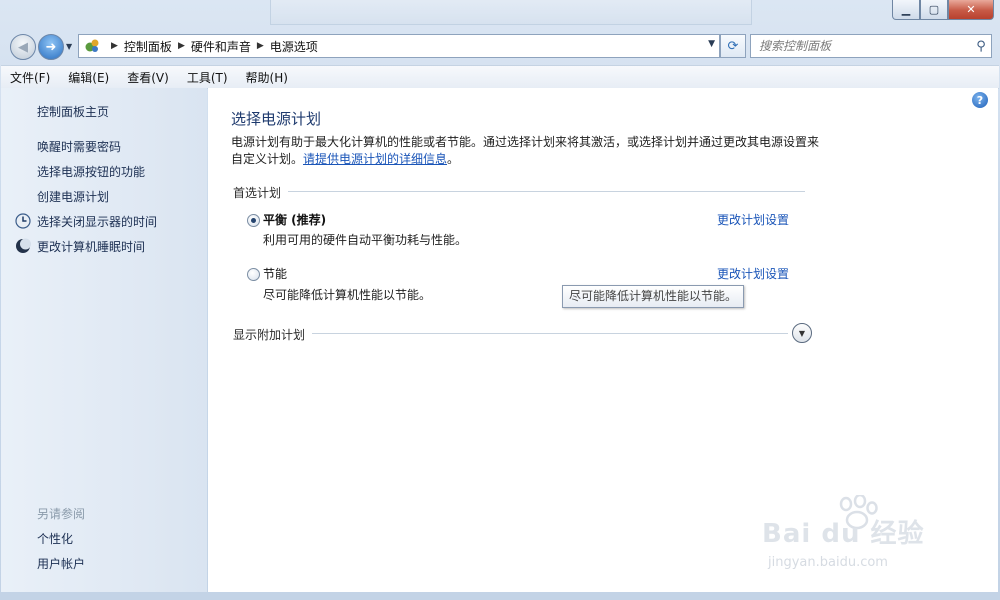  Describe the element at coordinates (148, 46) in the screenshot. I see `breadcrumb-control-panel: 控制面板` at that location.